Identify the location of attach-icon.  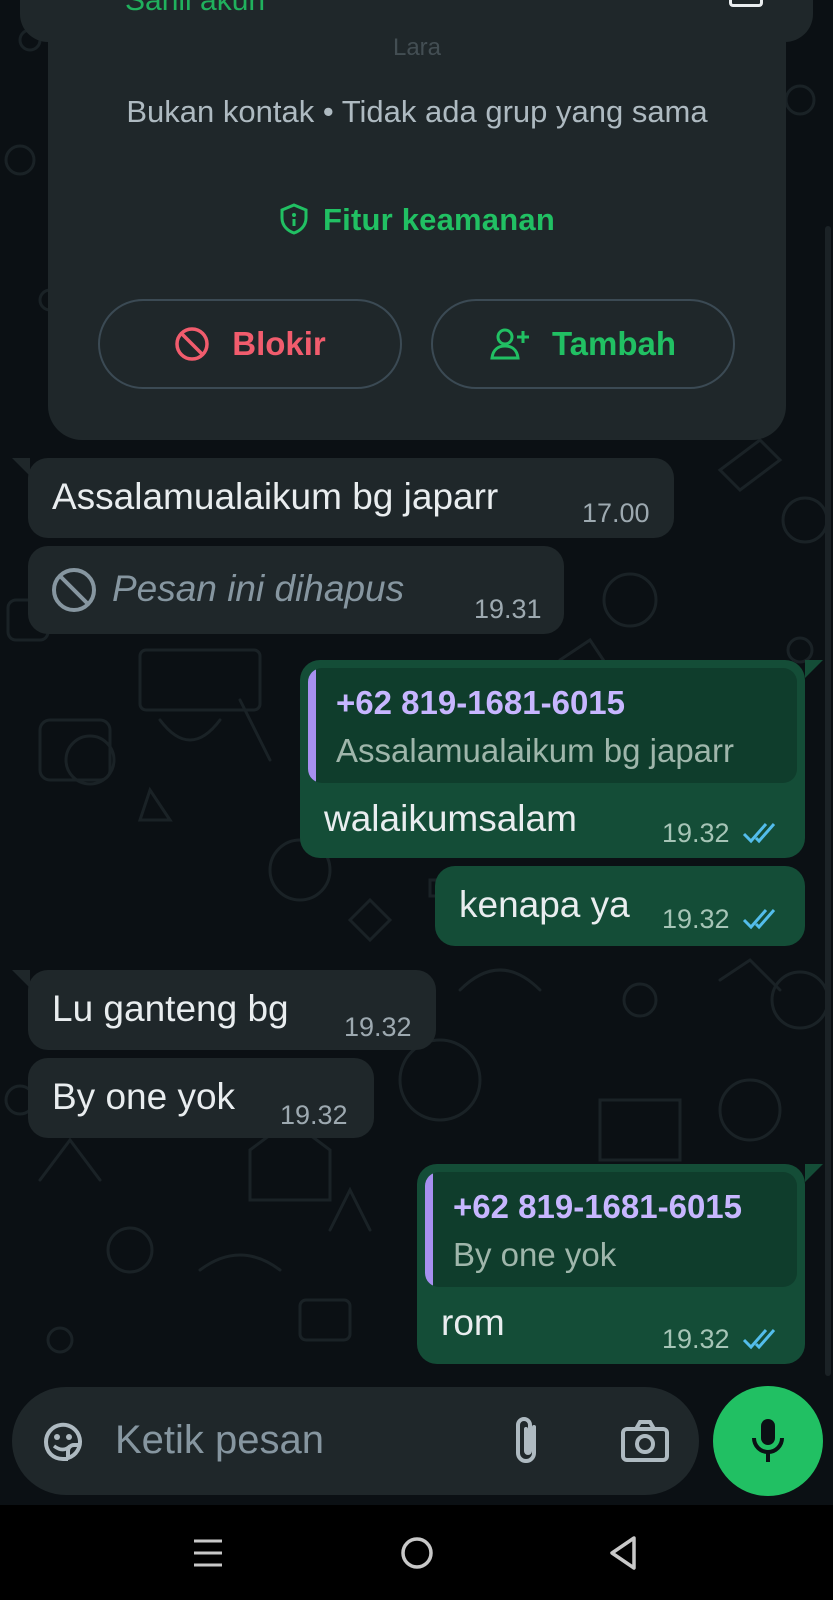
(526, 1441).